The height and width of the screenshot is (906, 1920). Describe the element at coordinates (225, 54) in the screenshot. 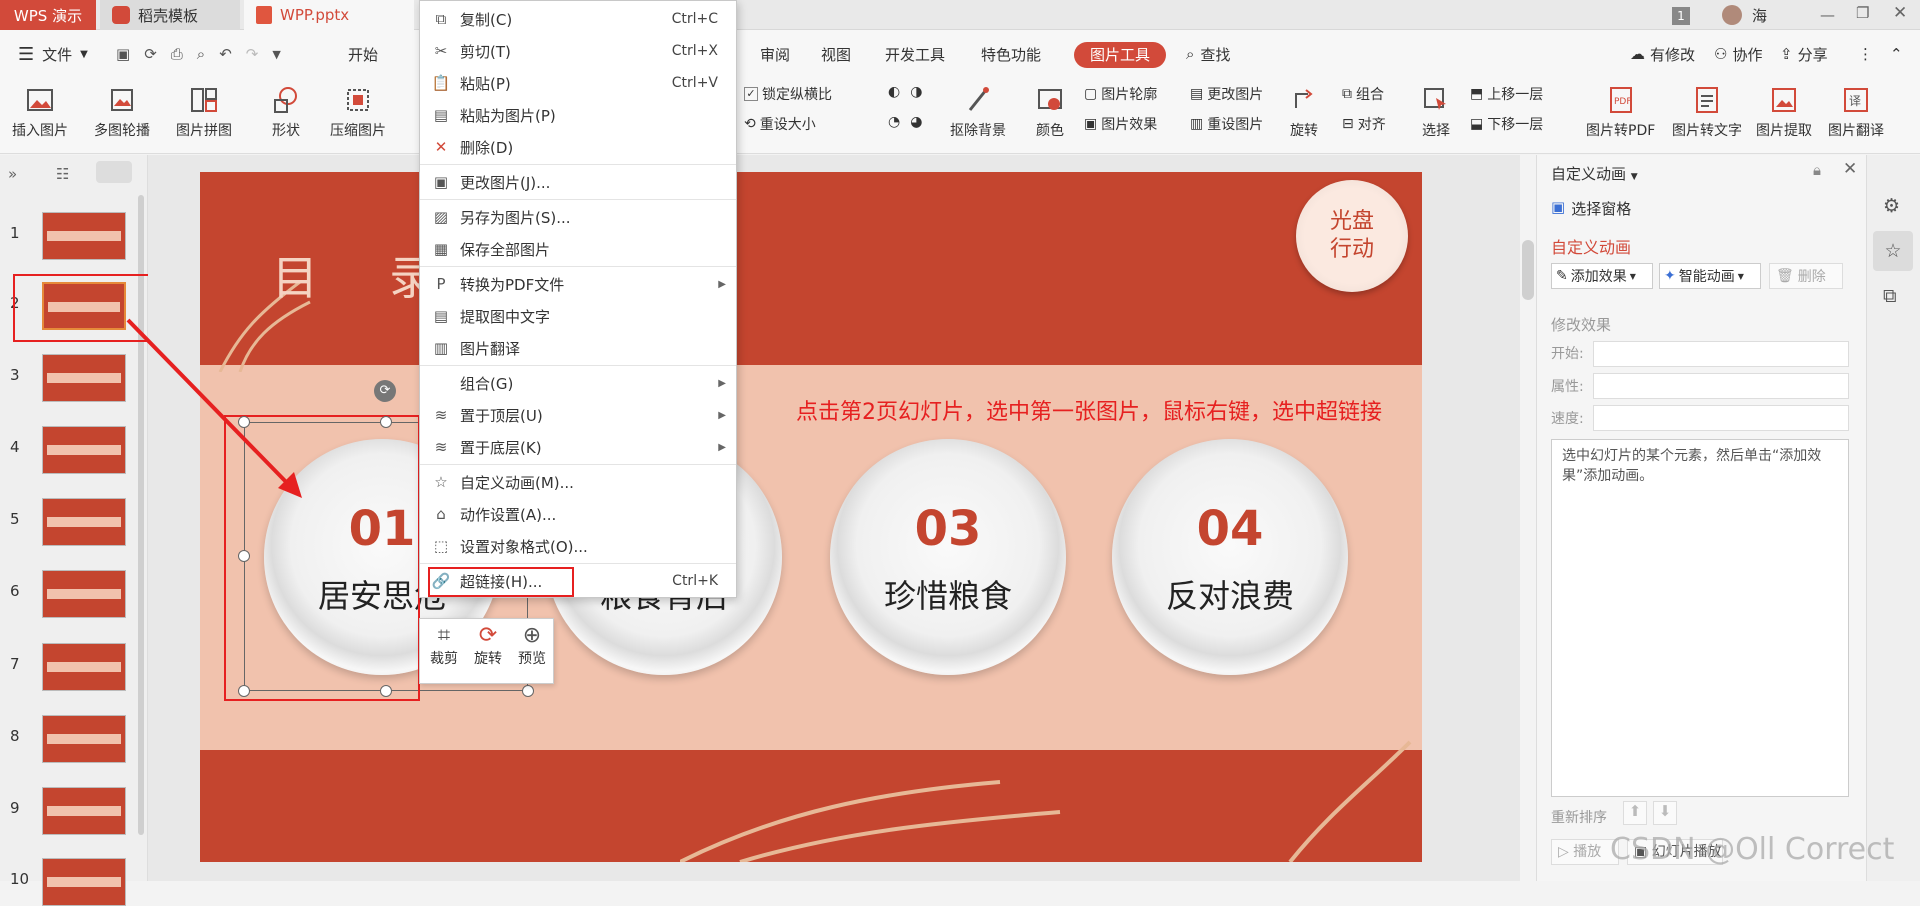

I see `undo-icon: ↶` at that location.